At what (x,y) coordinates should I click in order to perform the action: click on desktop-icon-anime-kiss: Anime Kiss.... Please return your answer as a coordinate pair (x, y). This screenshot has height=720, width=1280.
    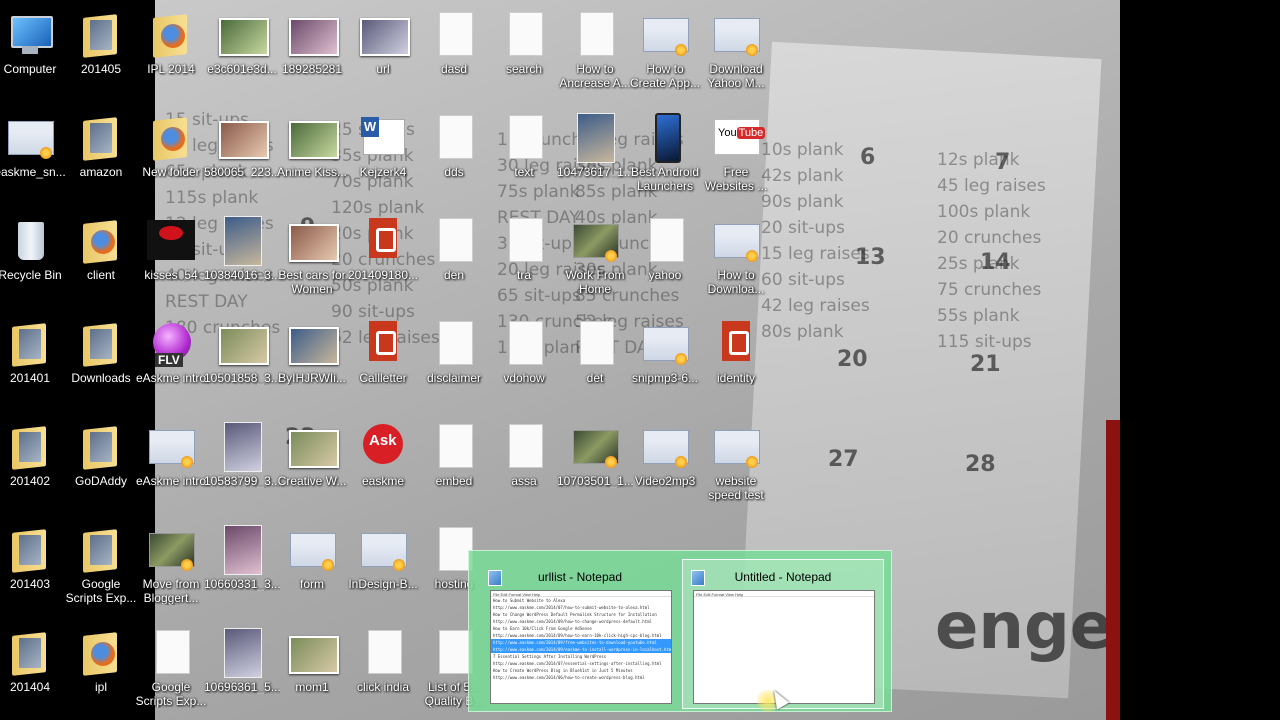
    Looking at the image, I should click on (312, 156).